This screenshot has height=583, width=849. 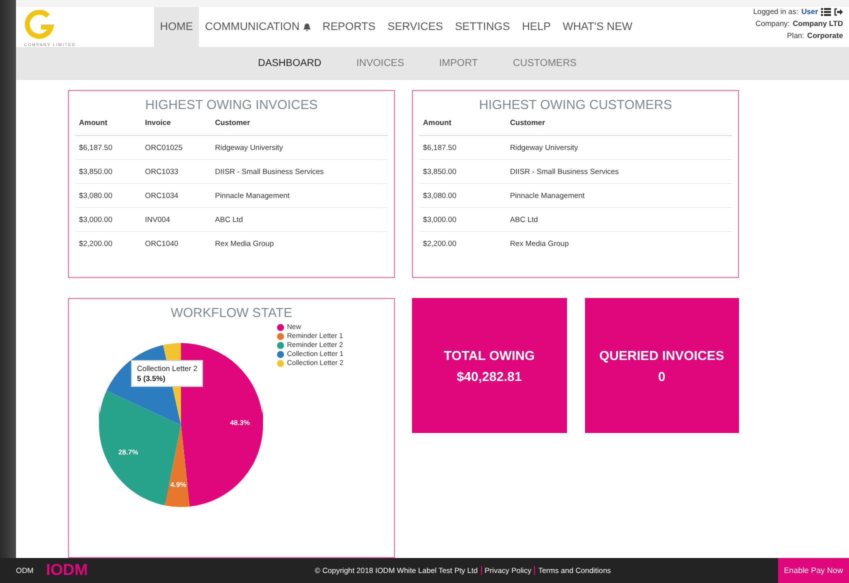 I want to click on tile-value: $40,282.81, so click(x=489, y=376).